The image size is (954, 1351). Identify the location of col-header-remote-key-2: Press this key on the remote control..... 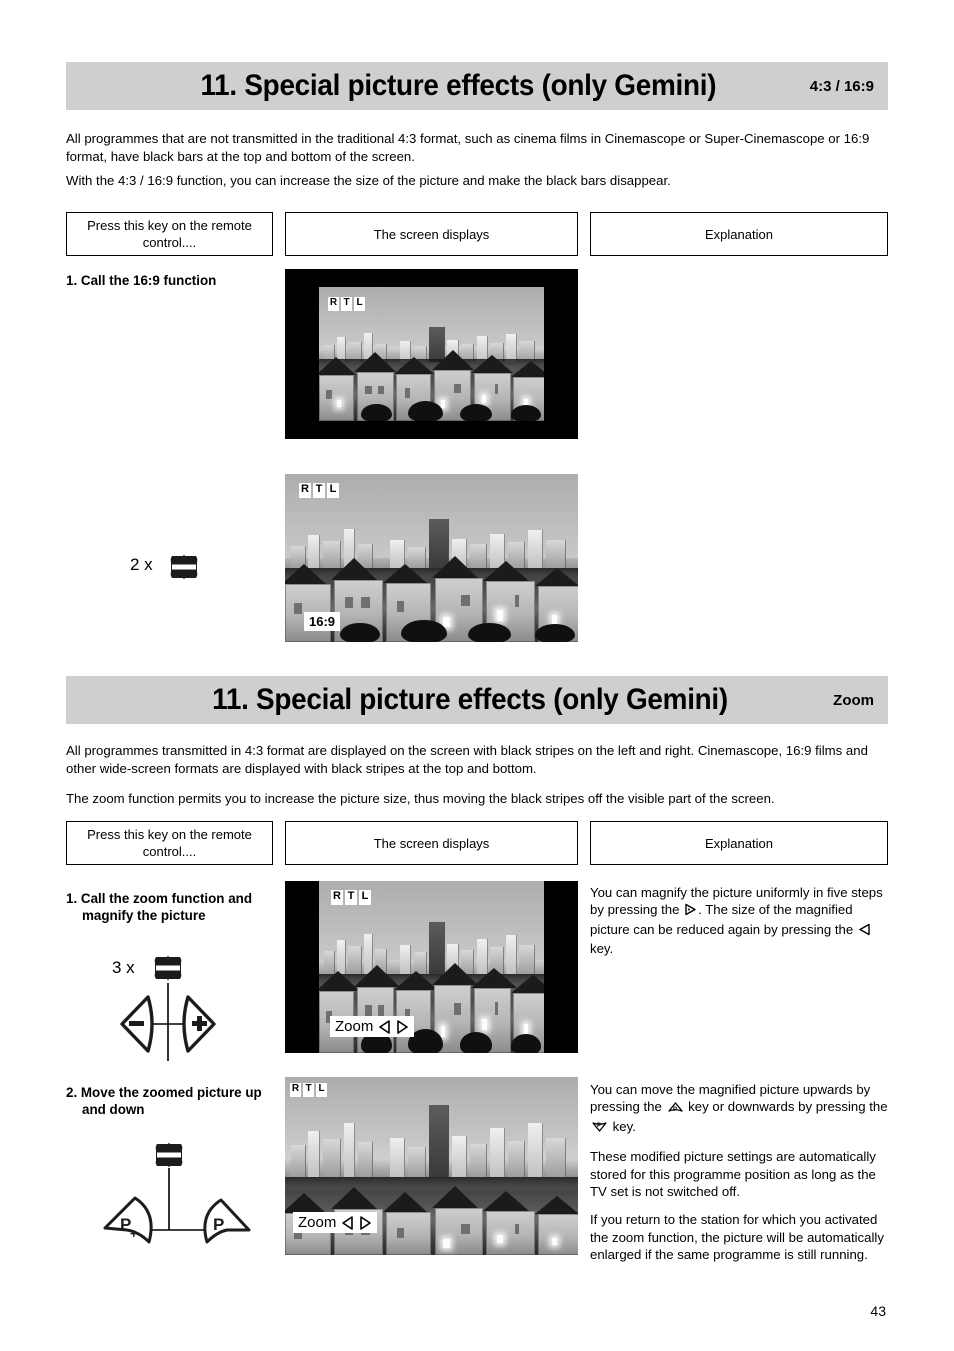
(169, 843).